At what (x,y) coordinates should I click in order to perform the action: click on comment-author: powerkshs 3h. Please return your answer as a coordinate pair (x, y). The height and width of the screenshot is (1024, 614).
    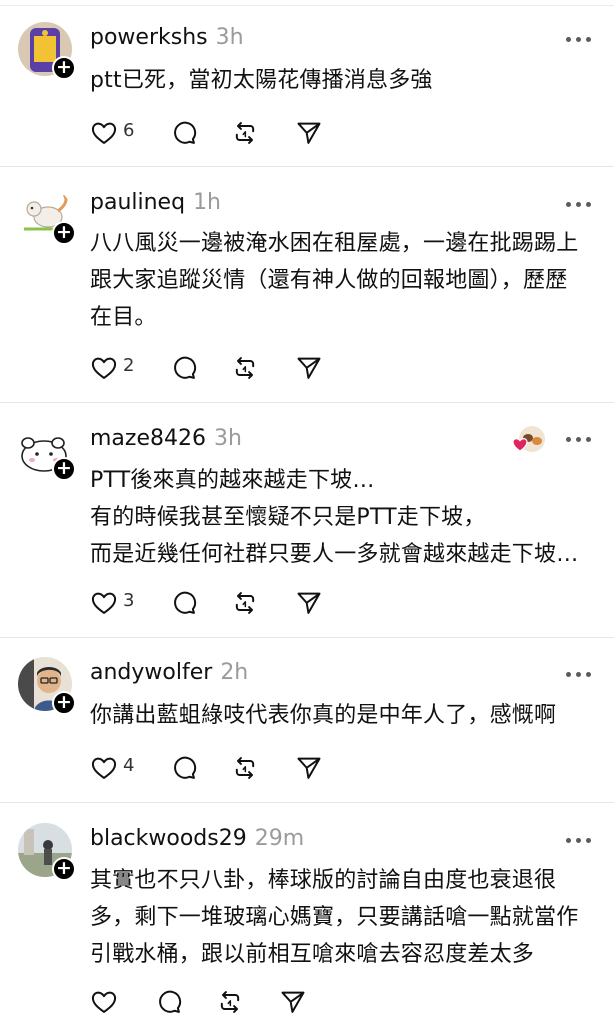
    Looking at the image, I should click on (167, 37).